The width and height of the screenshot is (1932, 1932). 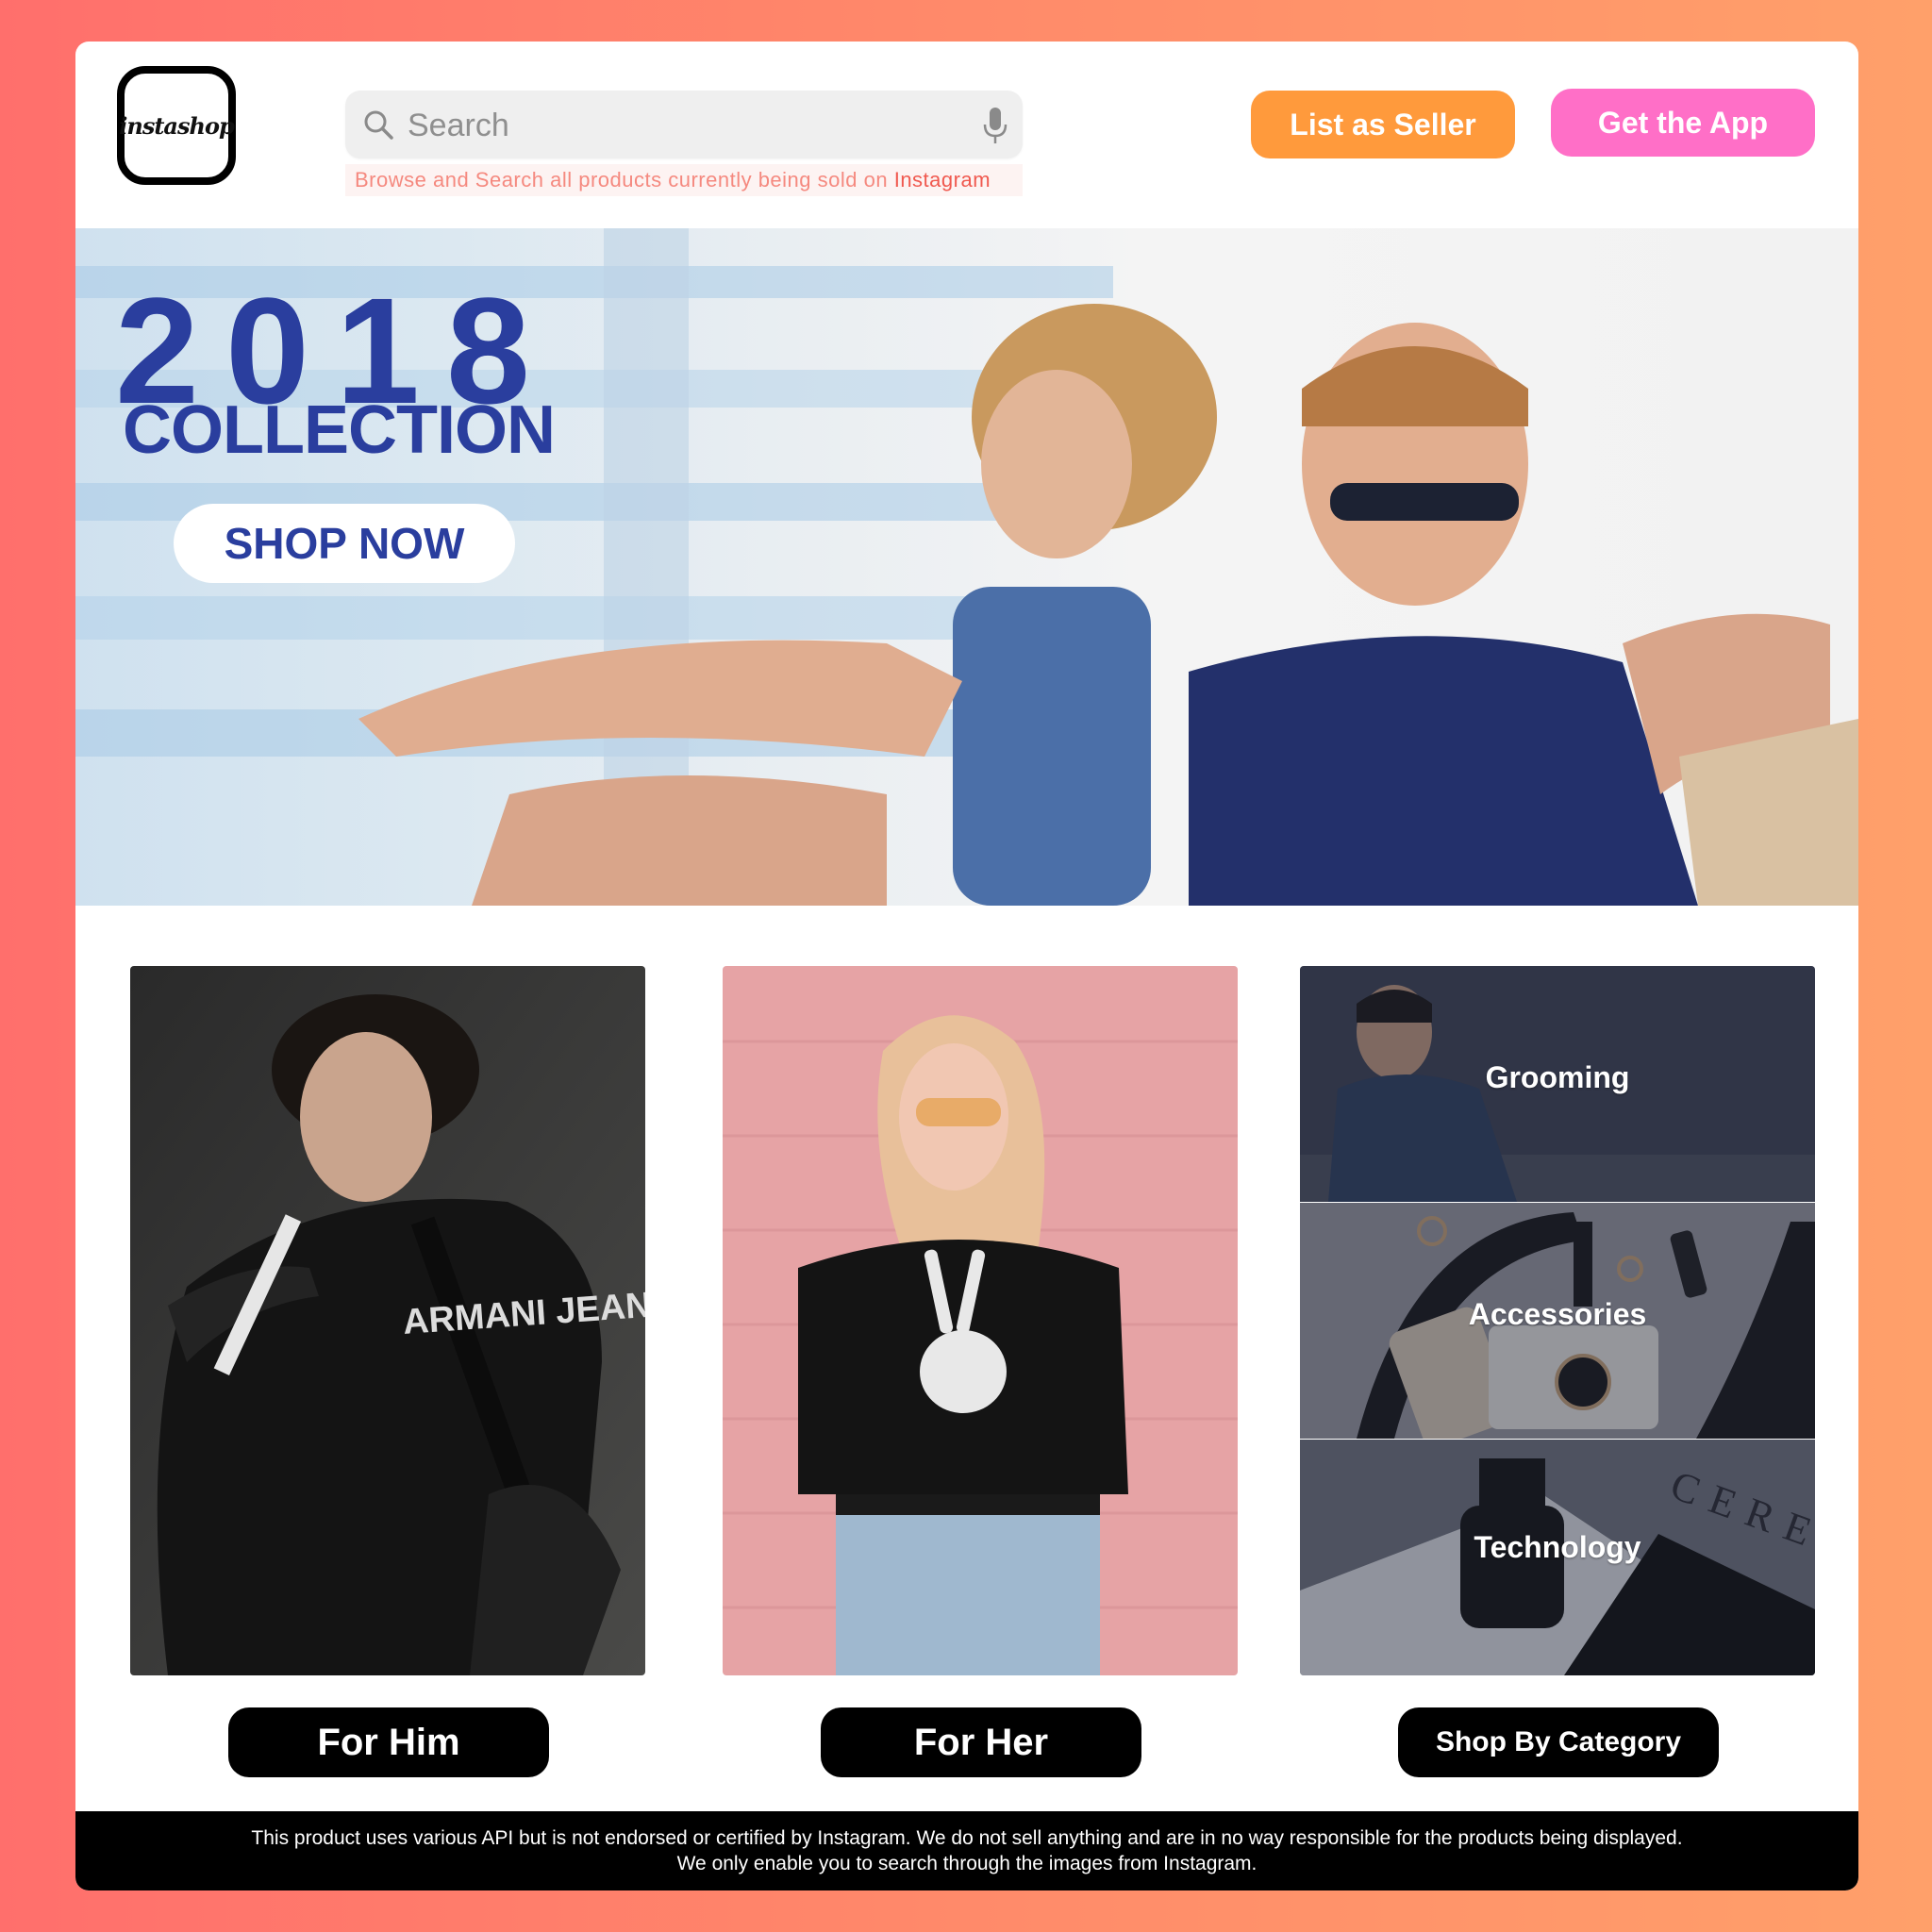 I want to click on mic-icon, so click(x=995, y=126).